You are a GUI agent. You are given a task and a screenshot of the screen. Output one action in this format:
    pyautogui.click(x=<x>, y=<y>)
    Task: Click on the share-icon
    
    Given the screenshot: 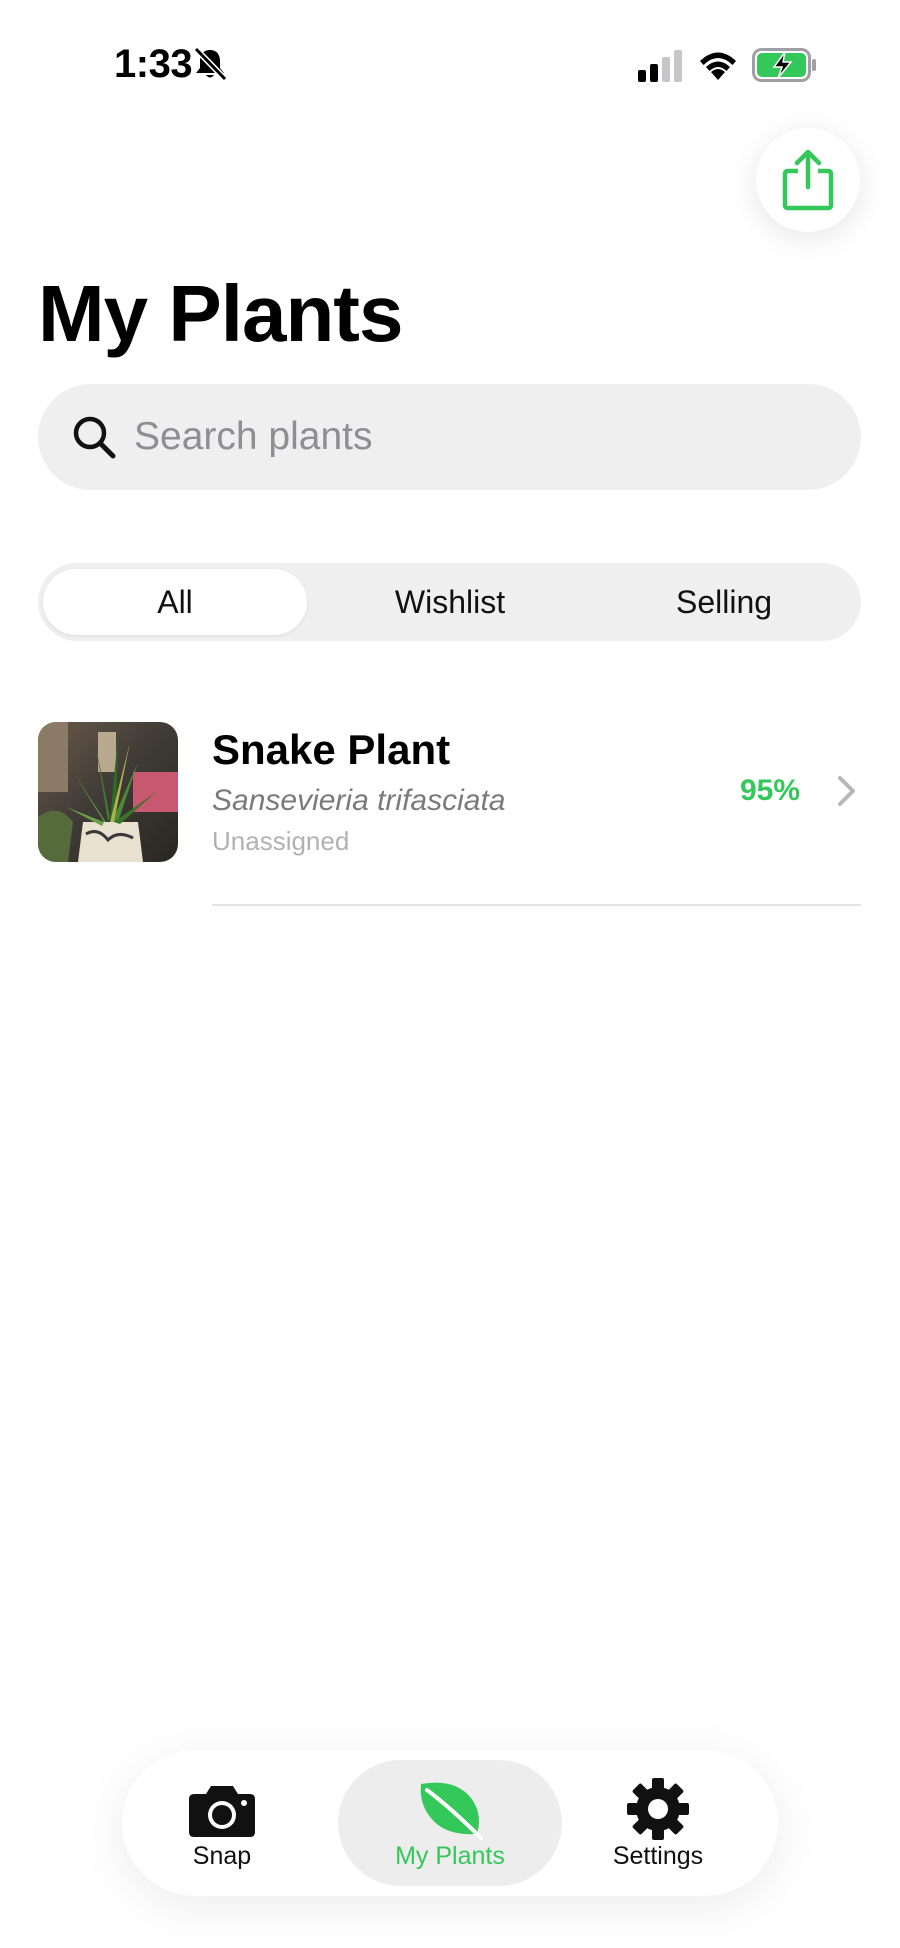 What is the action you would take?
    pyautogui.click(x=808, y=180)
    